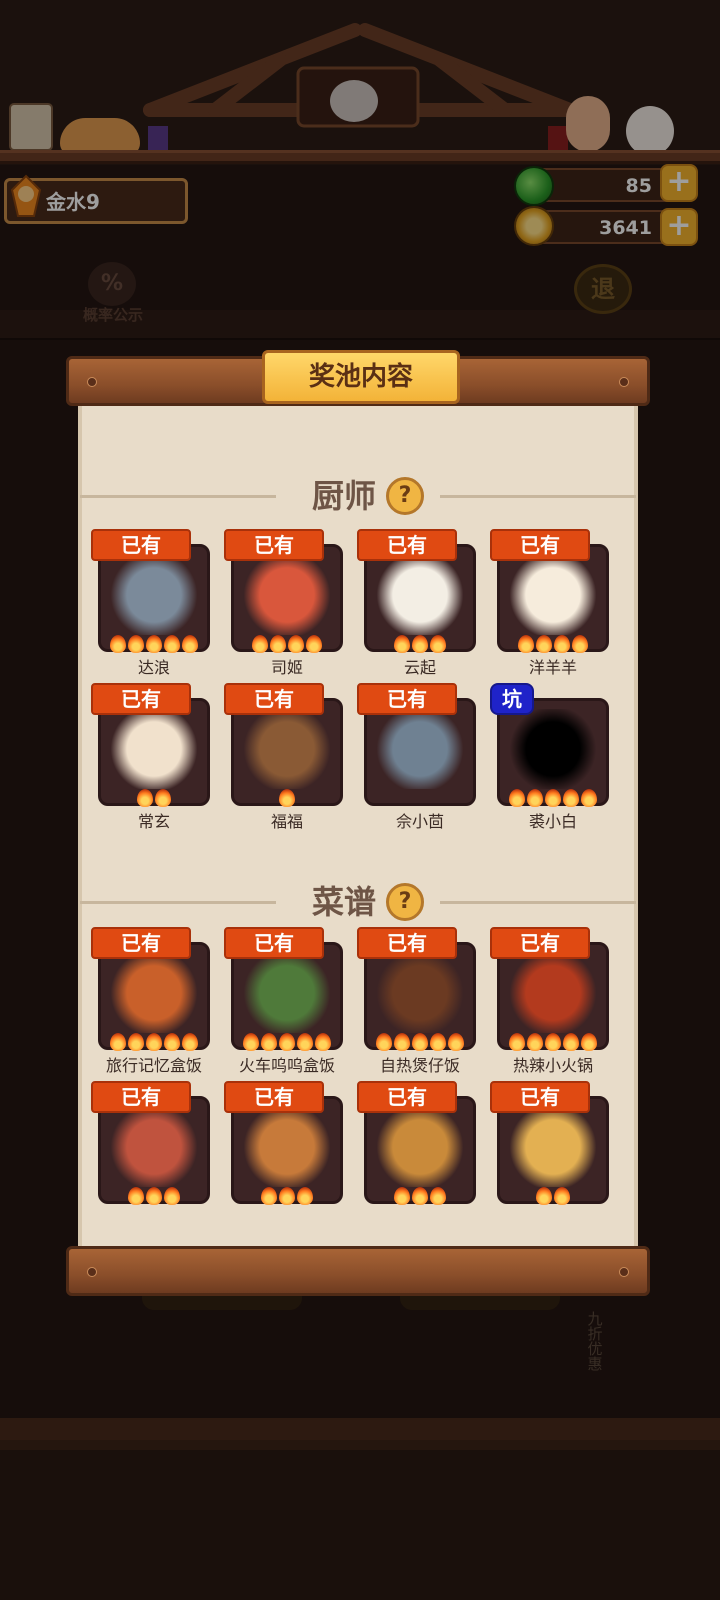  What do you see at coordinates (549, 745) in the screenshot?
I see `chef-card: 坑` at bounding box center [549, 745].